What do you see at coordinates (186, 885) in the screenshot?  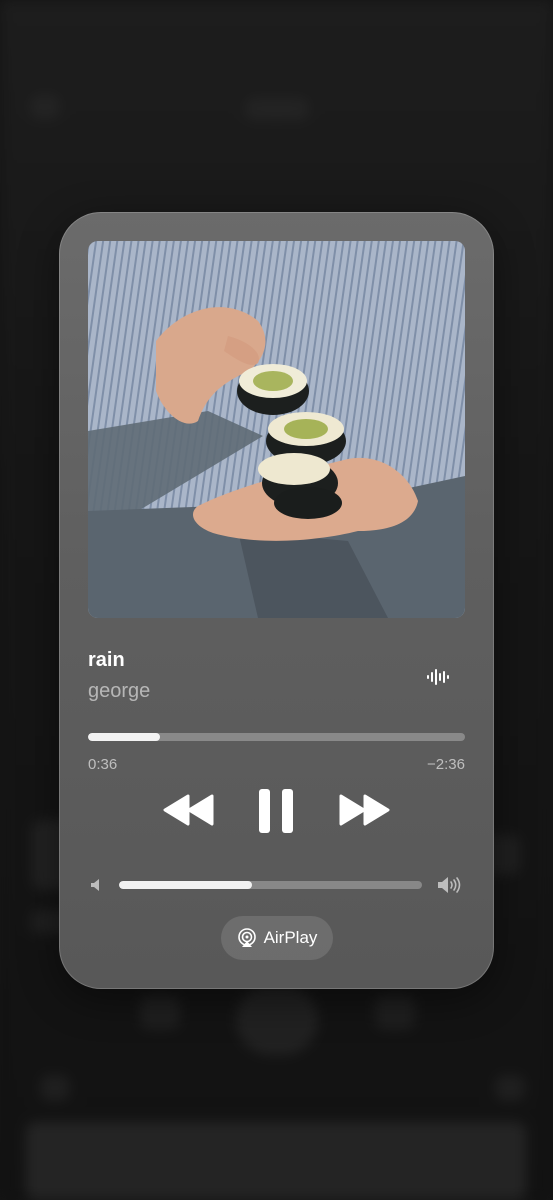 I see `volume-slider-fill` at bounding box center [186, 885].